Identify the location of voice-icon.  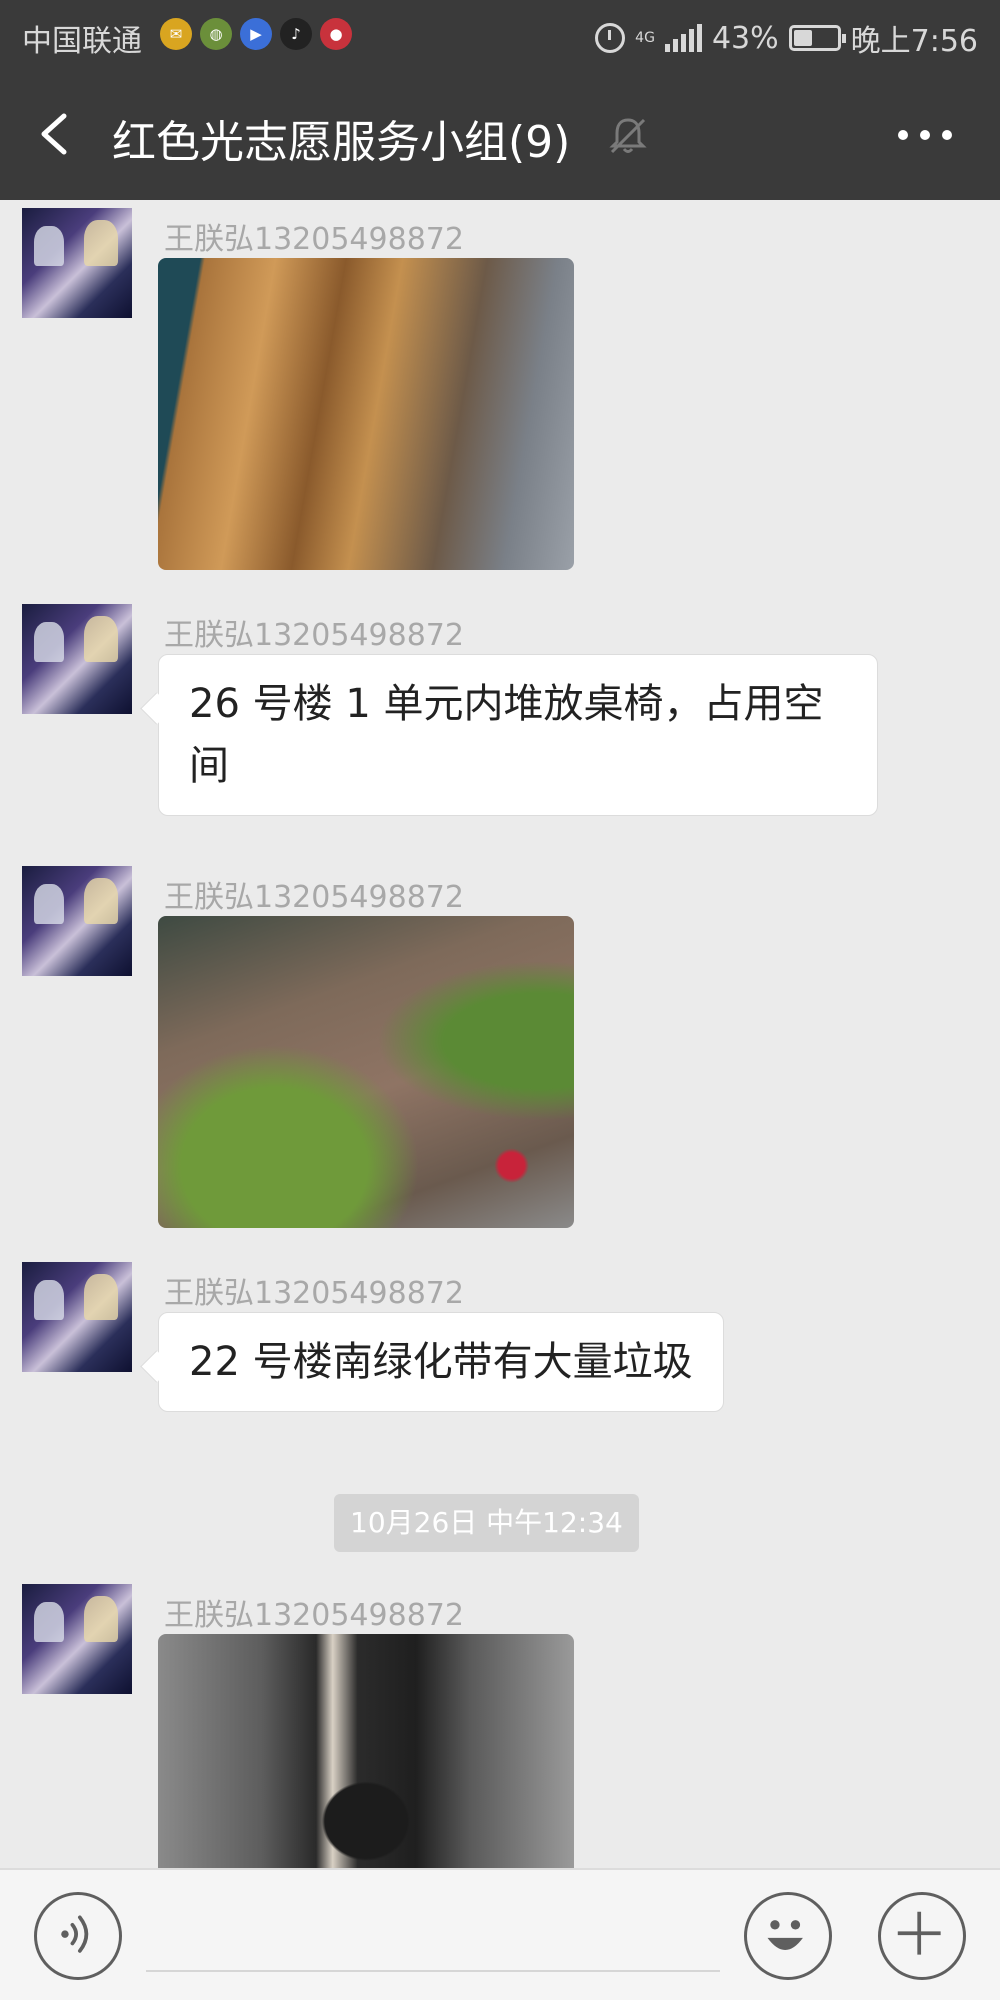
(75, 1934).